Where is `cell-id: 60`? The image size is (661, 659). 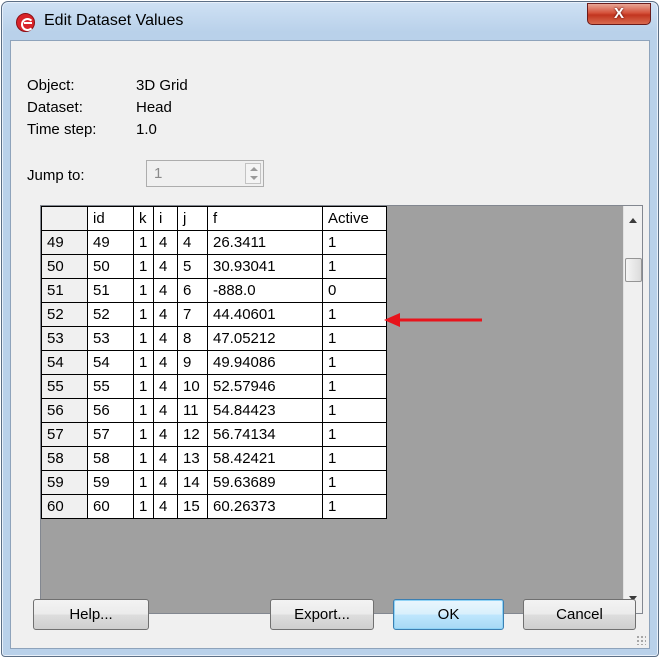 cell-id: 60 is located at coordinates (110, 506).